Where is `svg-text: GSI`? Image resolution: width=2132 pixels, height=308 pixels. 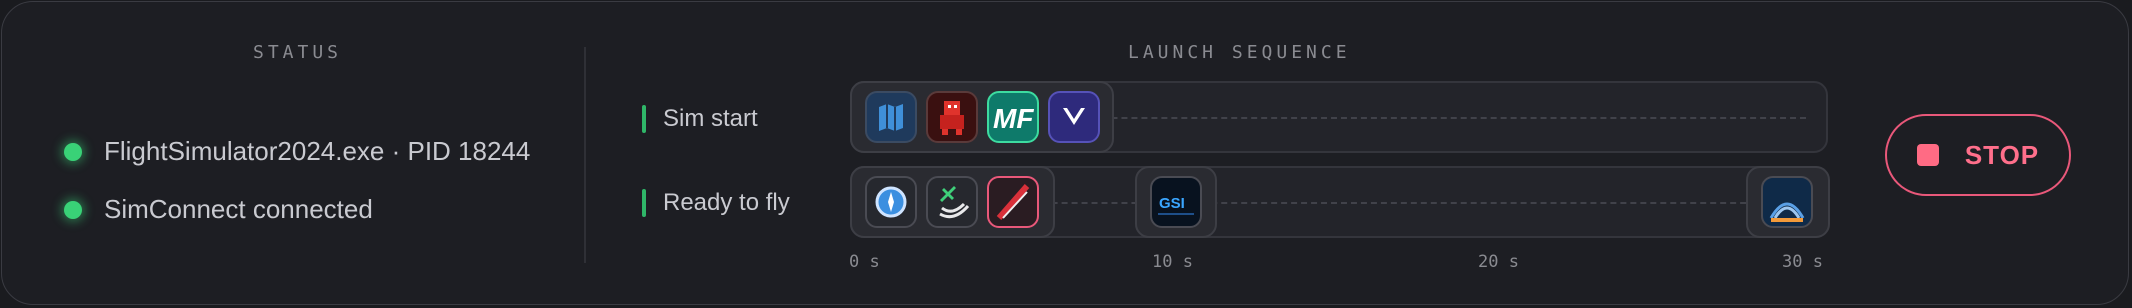 svg-text: GSI is located at coordinates (1172, 203).